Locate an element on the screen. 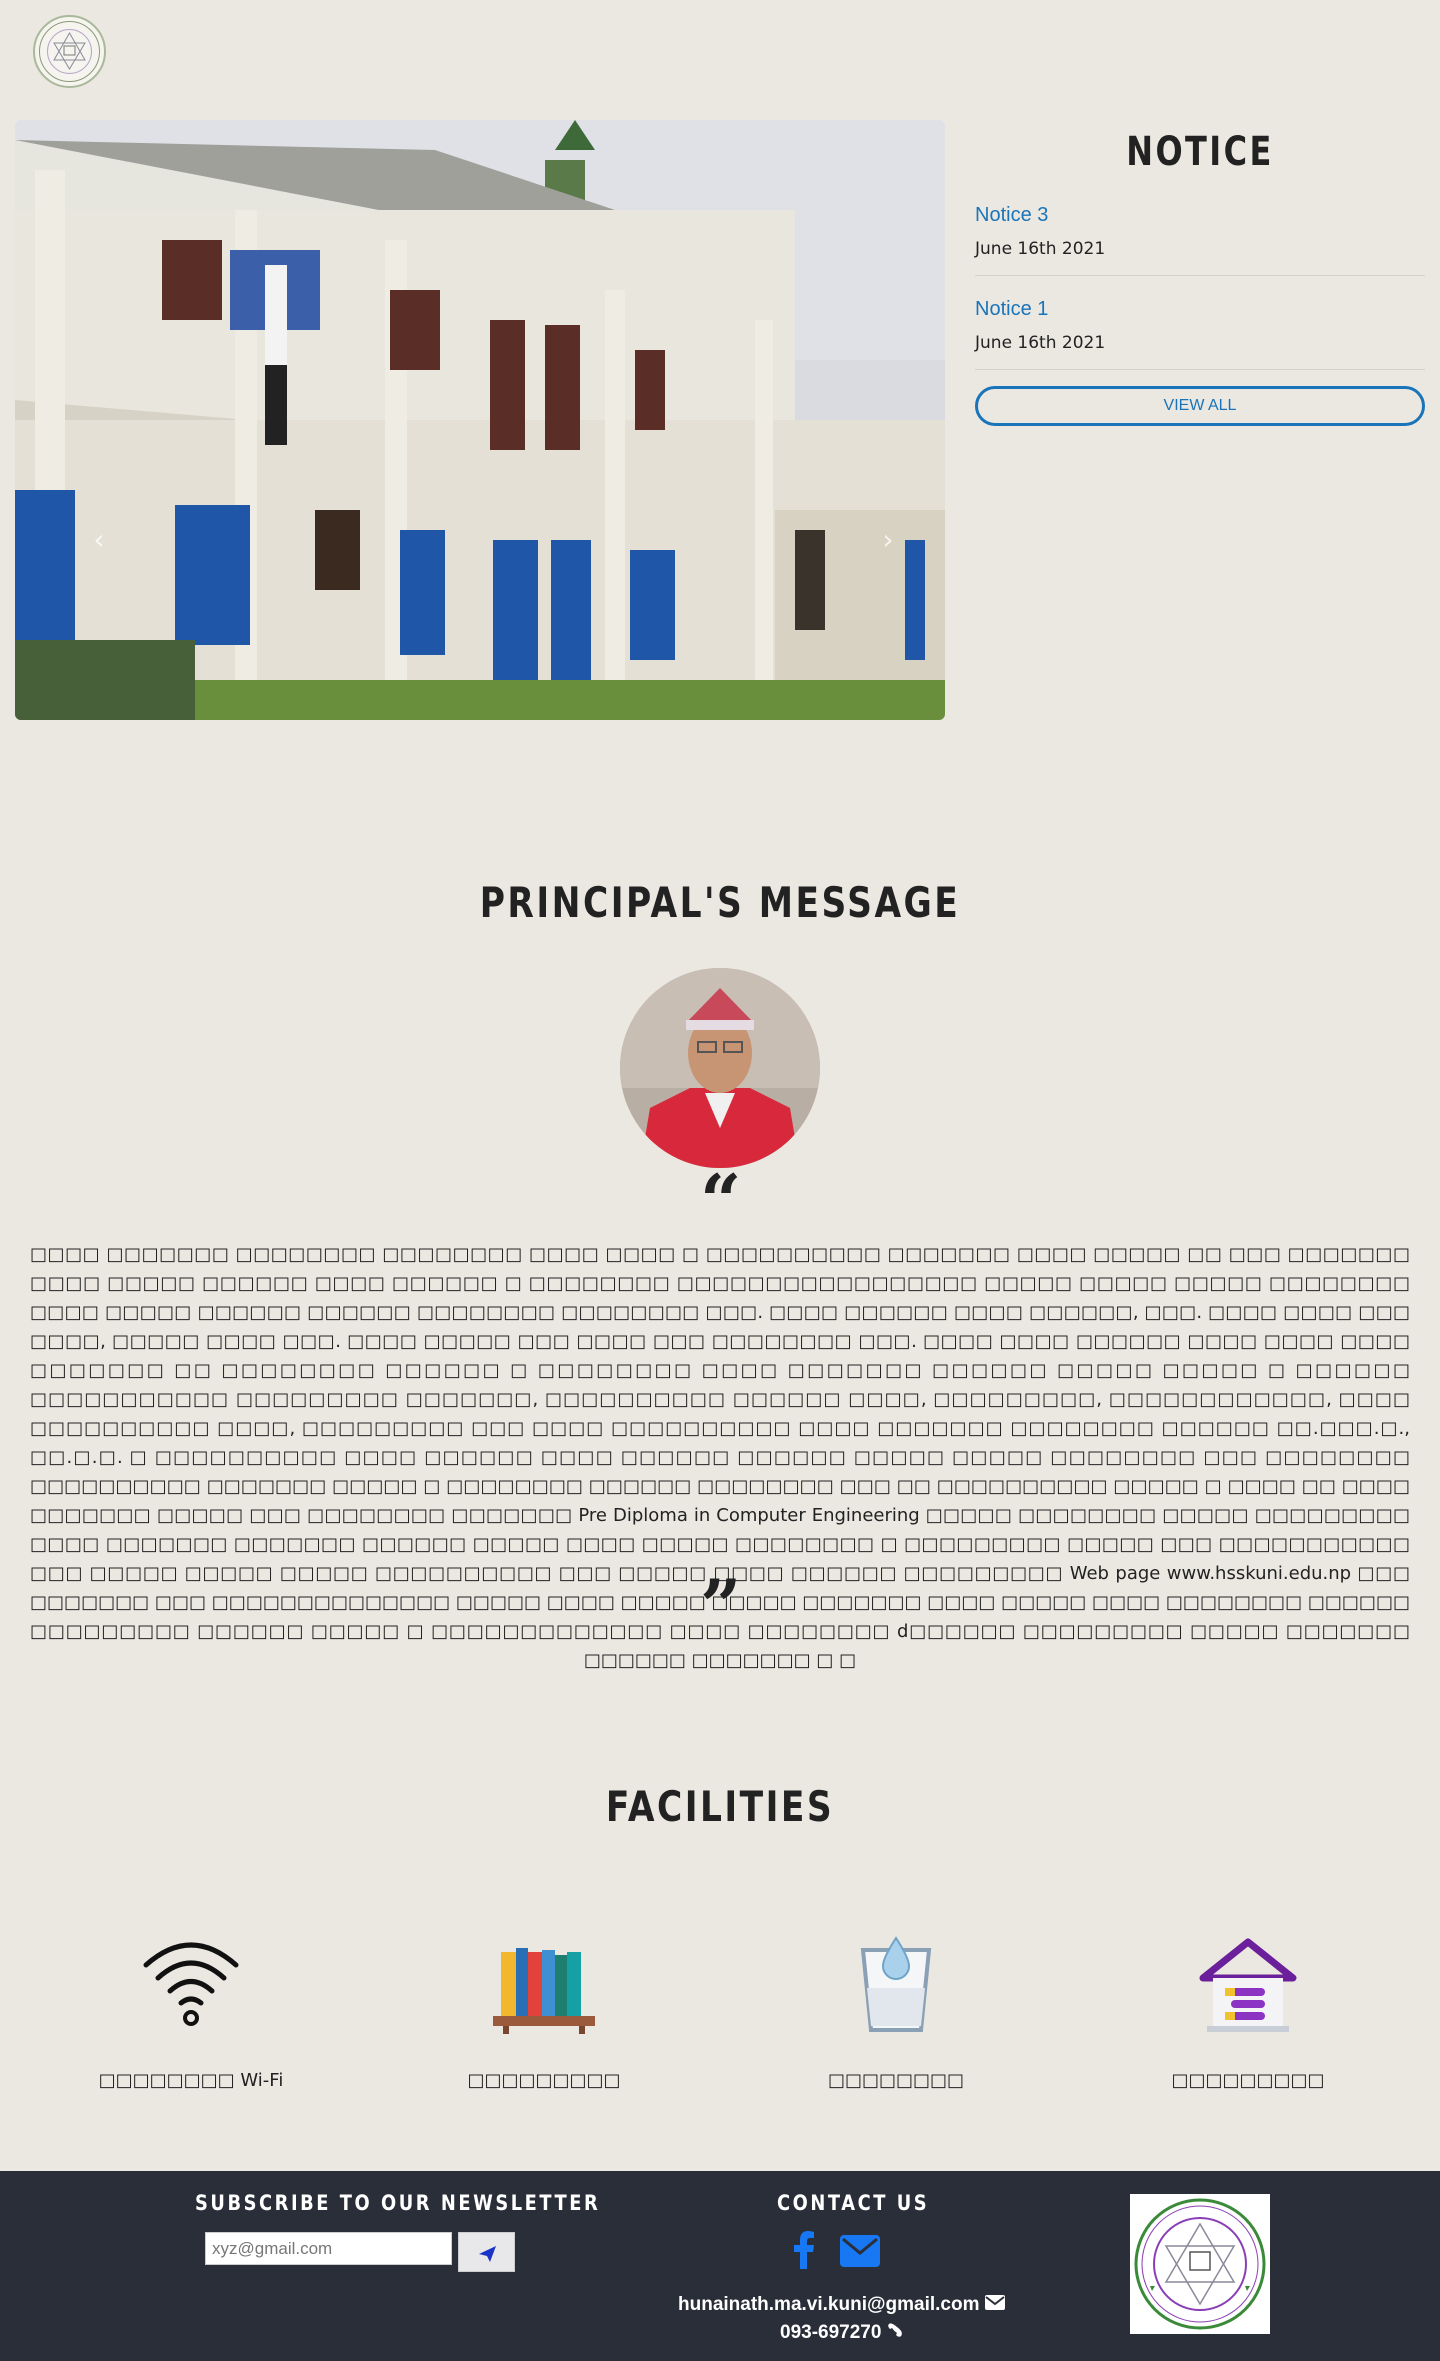  hostel-house-icon is located at coordinates (1248, 1985).